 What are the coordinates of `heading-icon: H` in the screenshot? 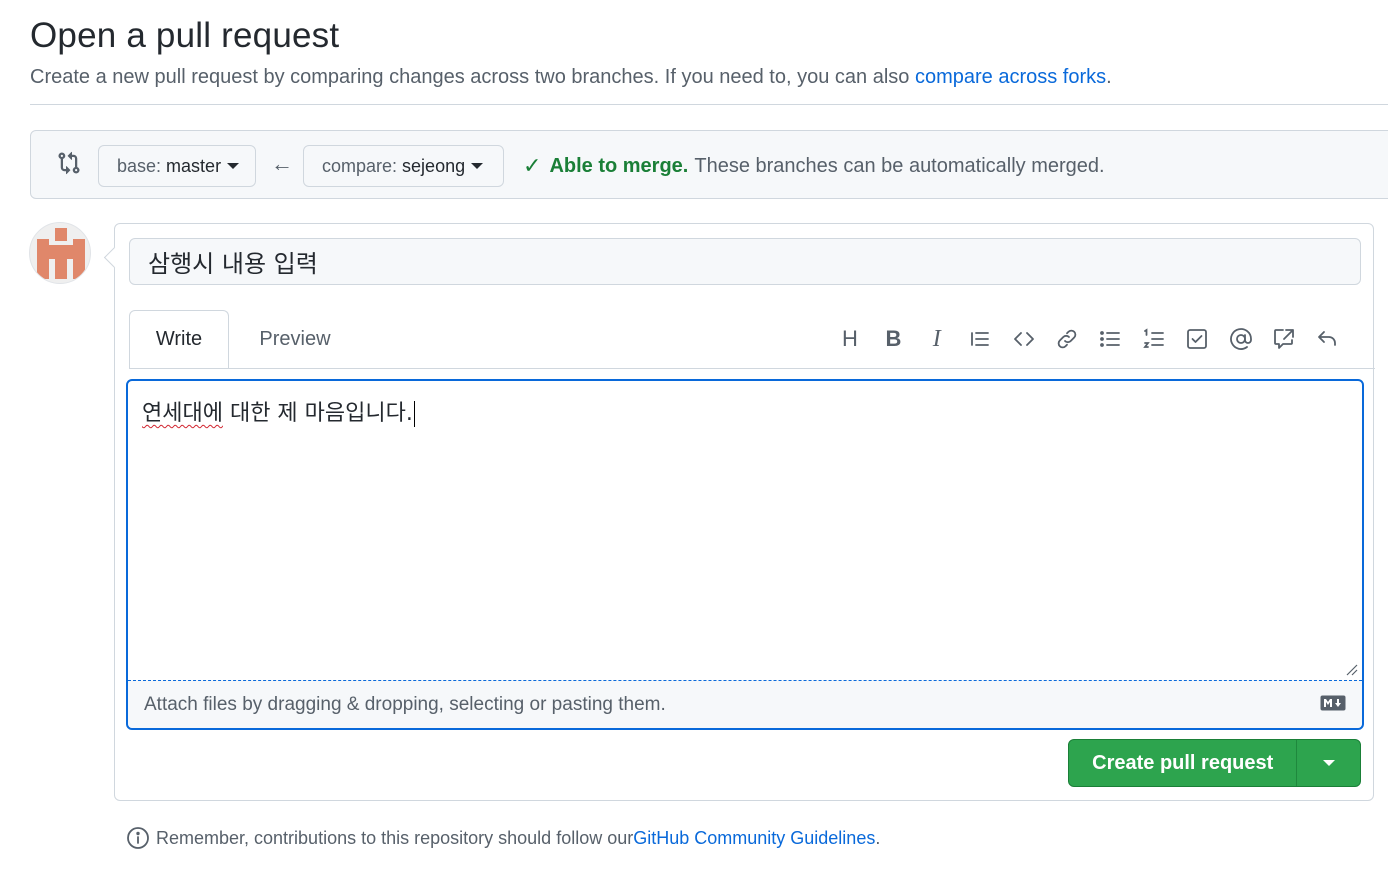 It's located at (850, 339).